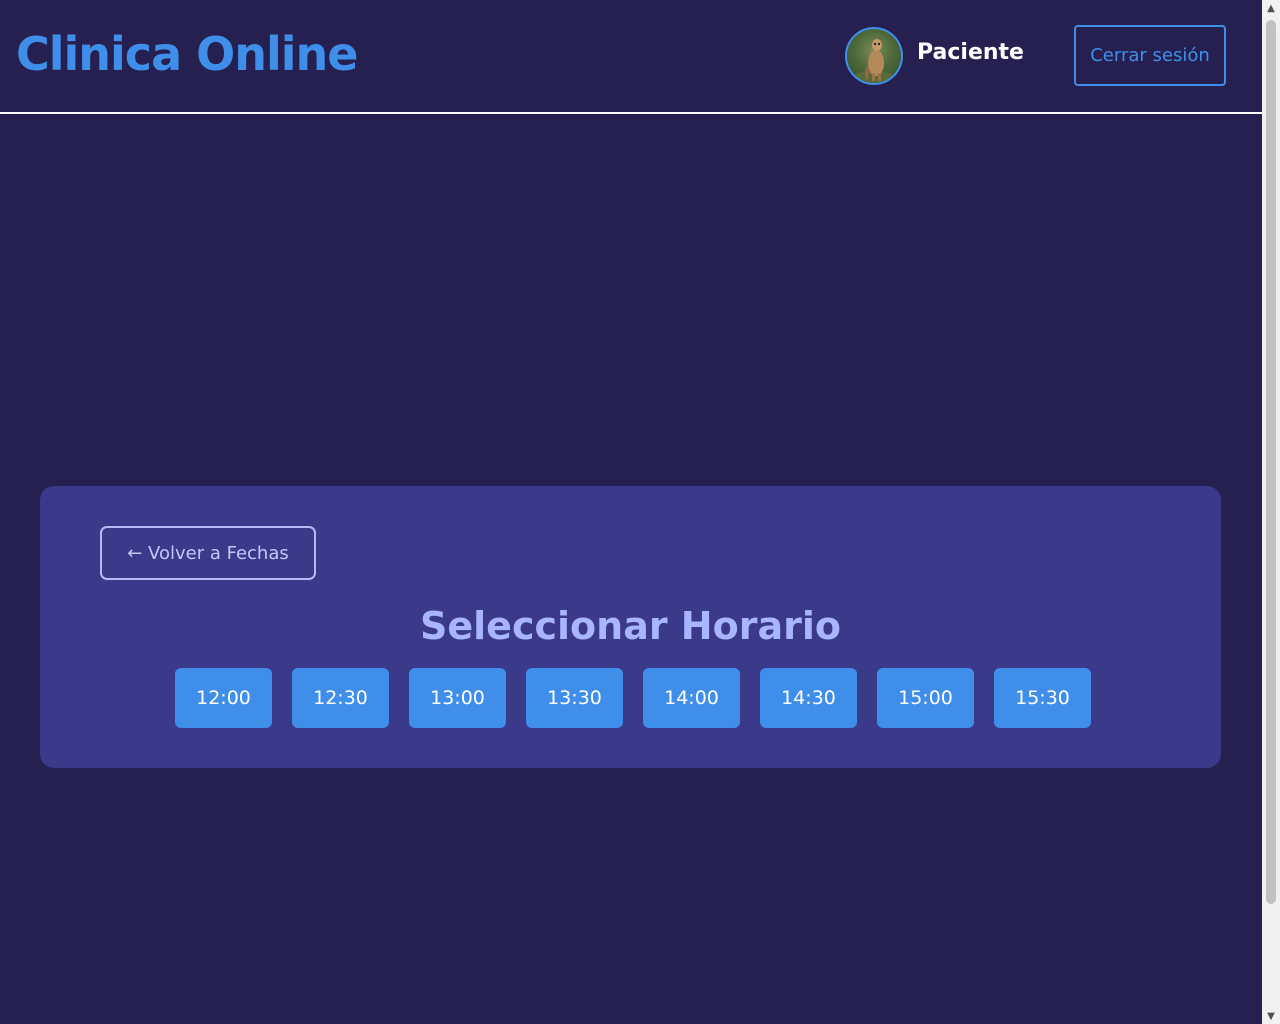 This screenshot has height=1024, width=1280. What do you see at coordinates (631, 57) in the screenshot?
I see `top-bar: Clinica Online Paciente Cerrar sesión` at bounding box center [631, 57].